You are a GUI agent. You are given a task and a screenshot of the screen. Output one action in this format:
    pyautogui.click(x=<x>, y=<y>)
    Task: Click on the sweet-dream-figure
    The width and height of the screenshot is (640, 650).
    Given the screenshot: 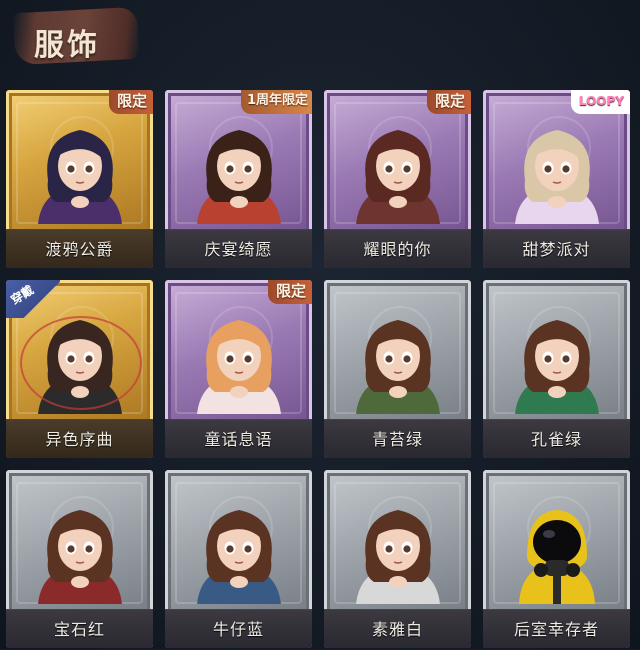 What is the action you would take?
    pyautogui.click(x=557, y=170)
    